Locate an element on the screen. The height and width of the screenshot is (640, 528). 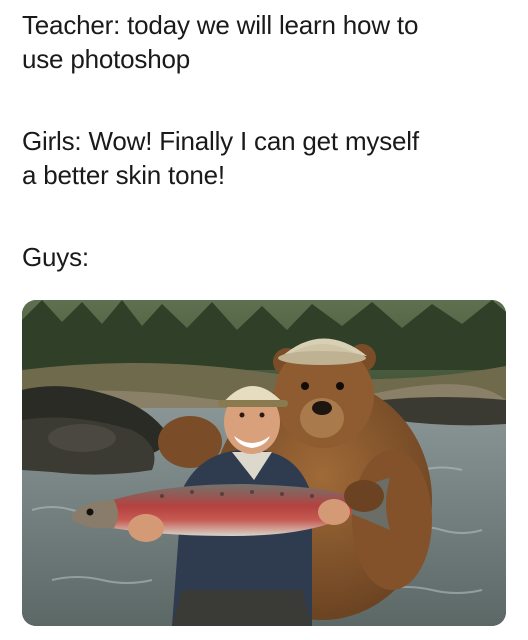
bear-paw is located at coordinates (364, 496).